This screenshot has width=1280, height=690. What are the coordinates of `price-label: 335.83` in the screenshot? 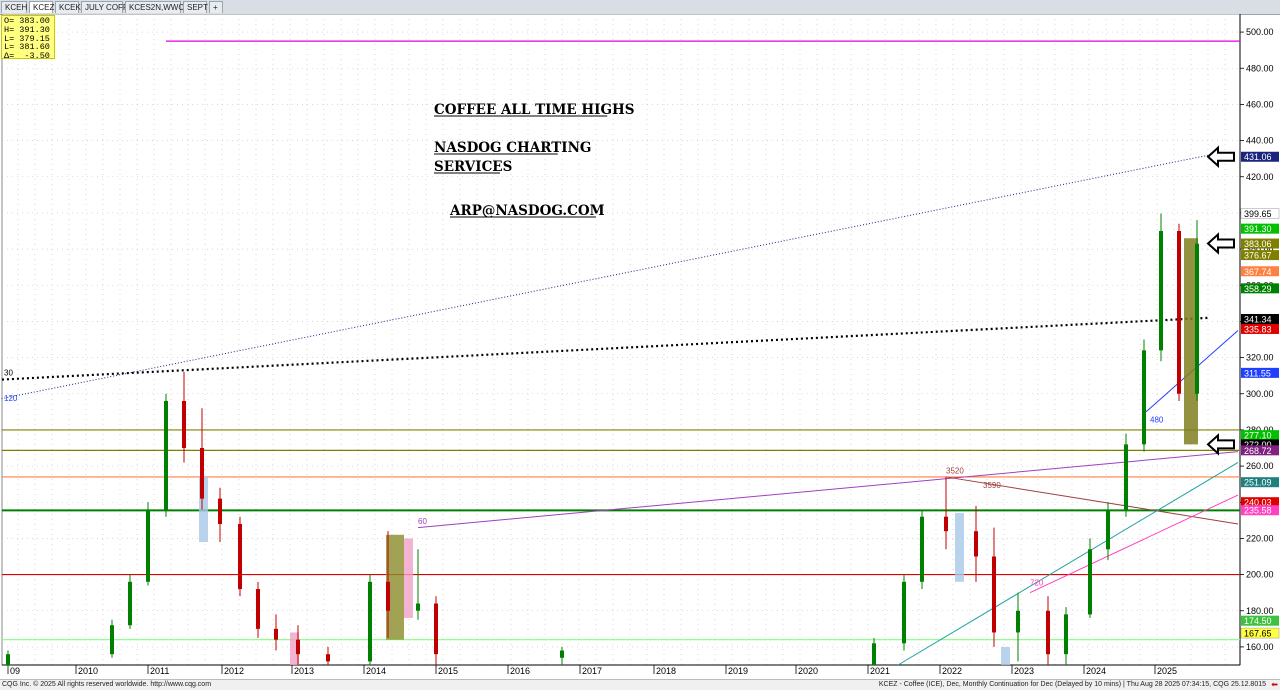 It's located at (1258, 329).